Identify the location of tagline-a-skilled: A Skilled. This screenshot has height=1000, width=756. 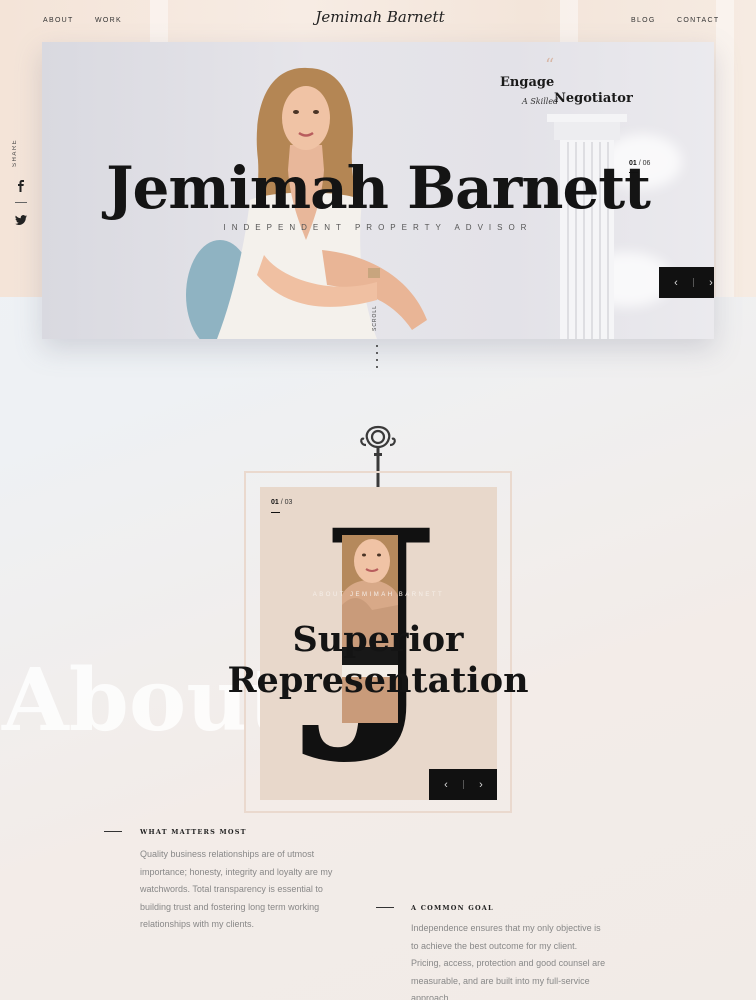
(540, 101).